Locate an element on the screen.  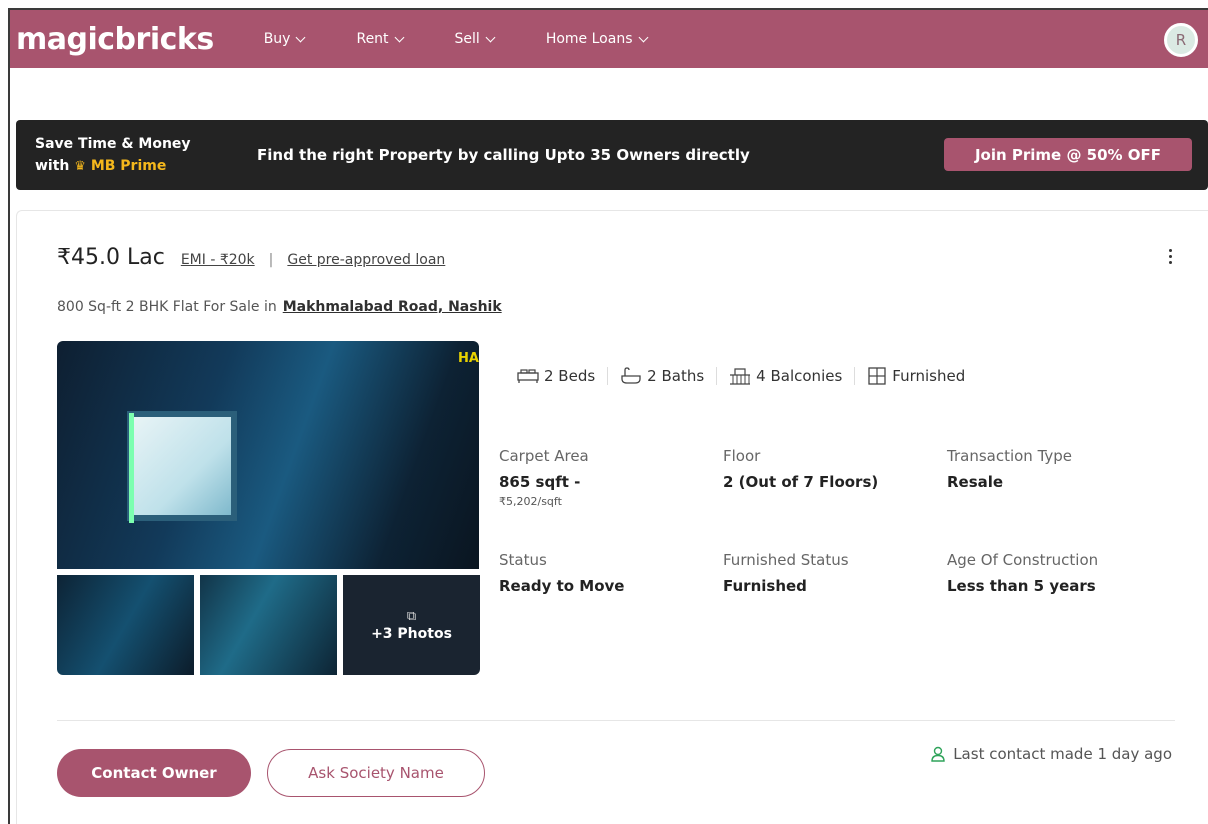
property-location-link: Makhmalabad Road, Nashik is located at coordinates (392, 307).